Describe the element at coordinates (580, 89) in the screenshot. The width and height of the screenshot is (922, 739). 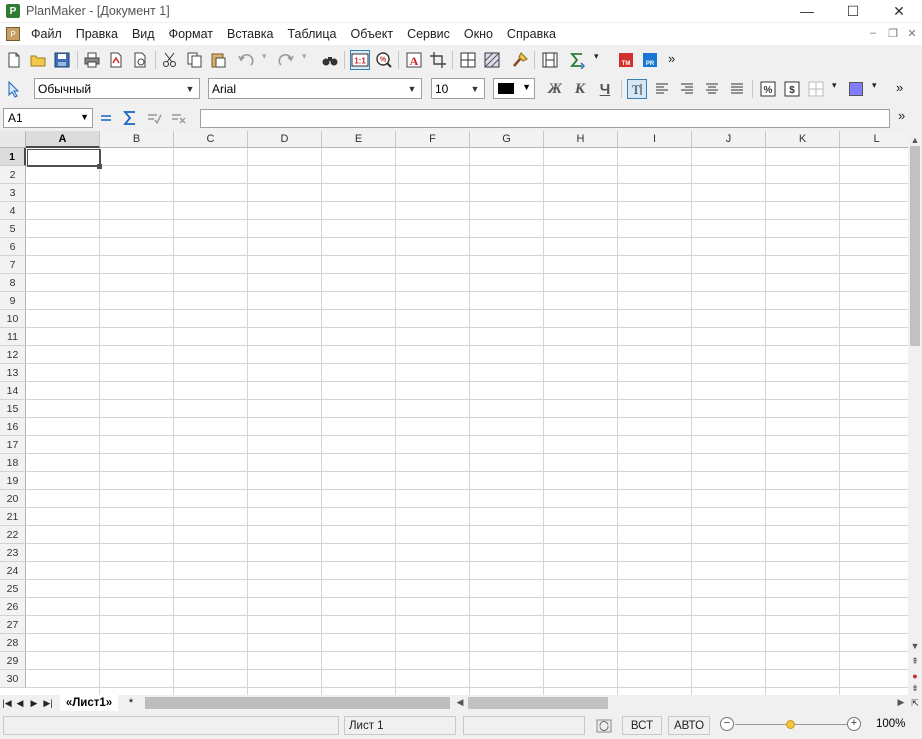
I see `italic-button: К` at that location.